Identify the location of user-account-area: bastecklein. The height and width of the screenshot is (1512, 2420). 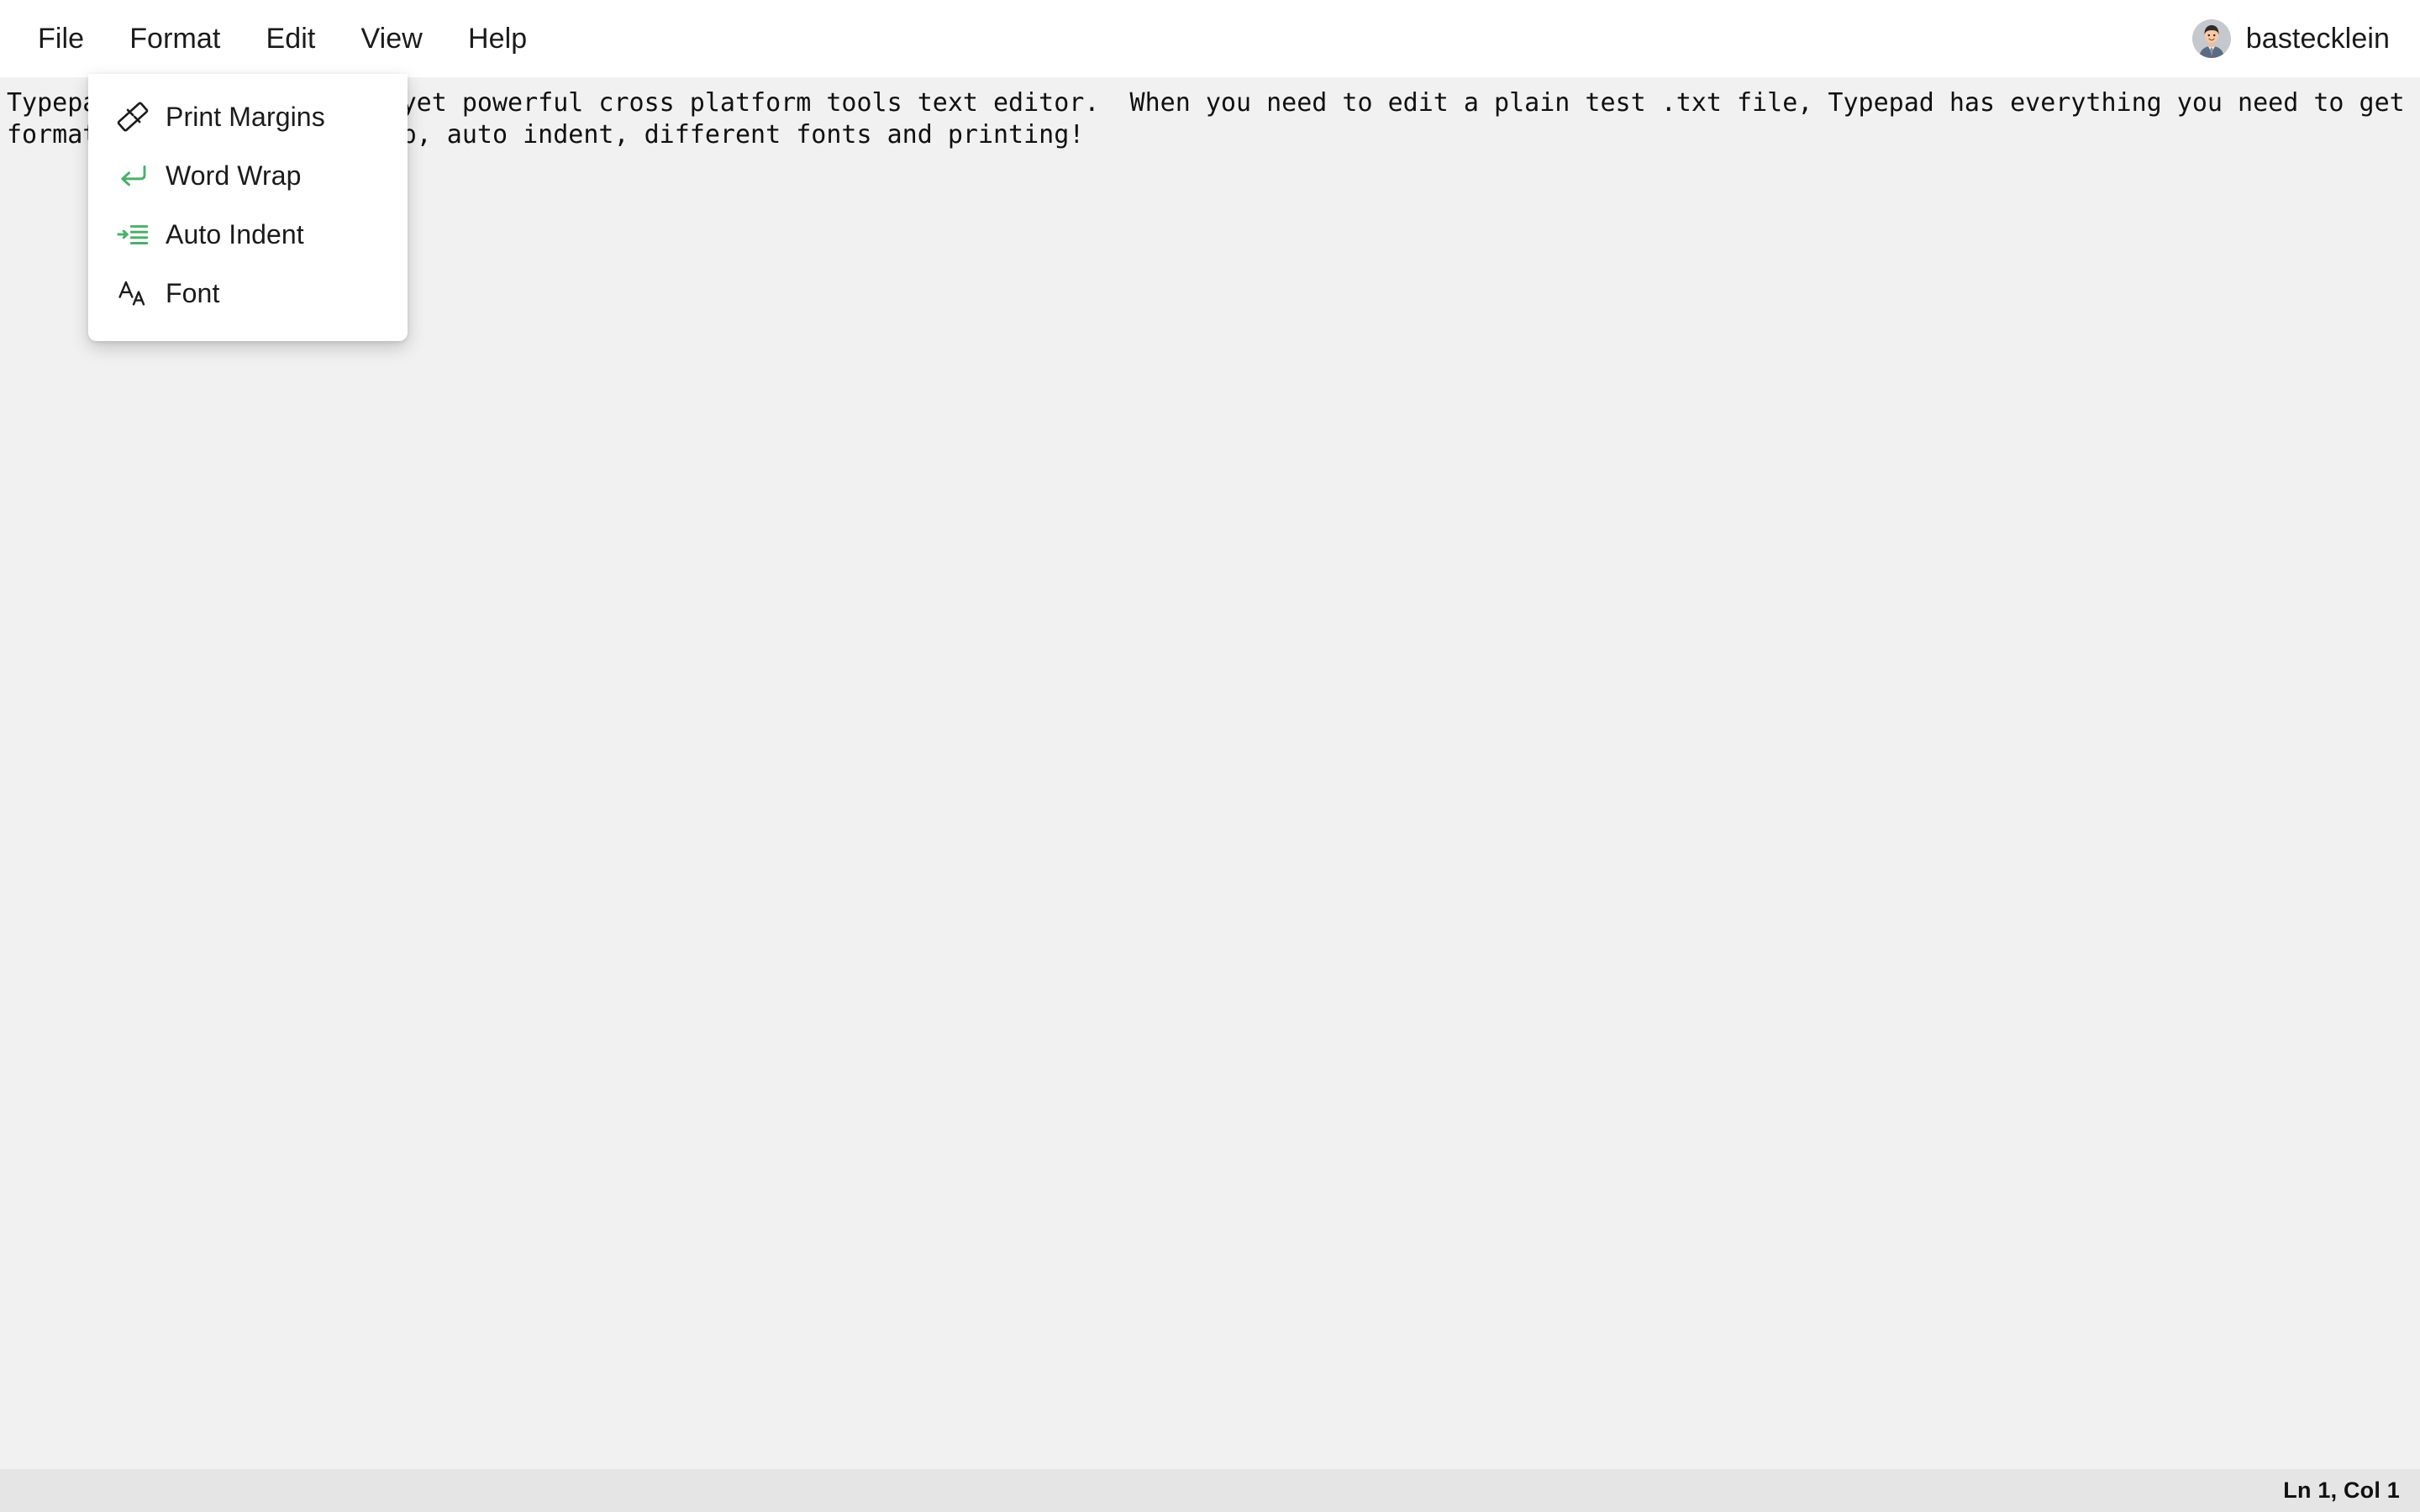
(2295, 38).